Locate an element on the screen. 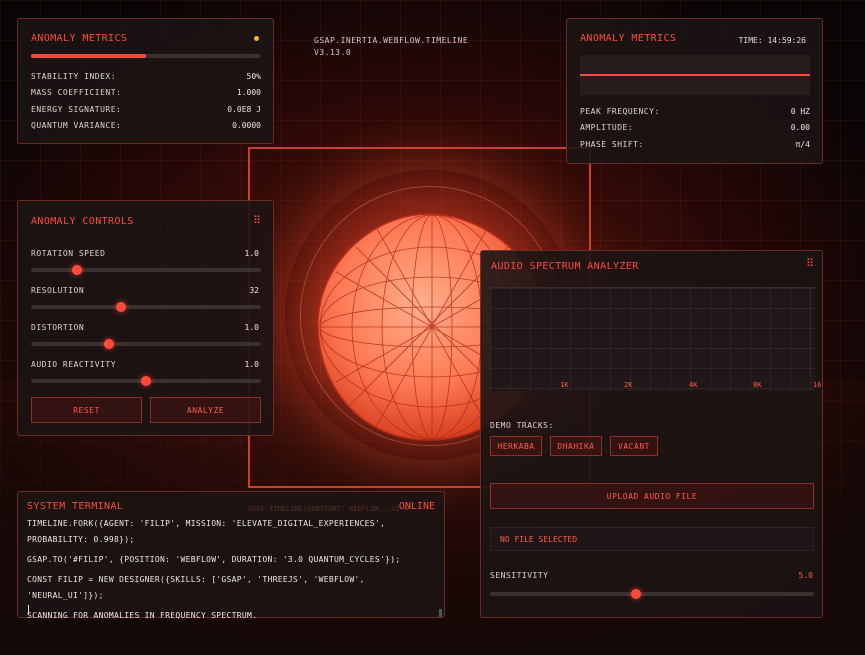 The height and width of the screenshot is (655, 865). slider-value: 32 is located at coordinates (254, 290).